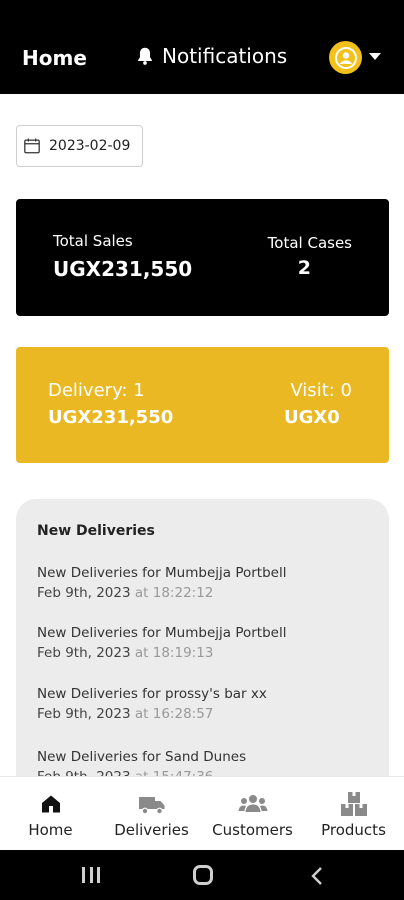 The image size is (404, 900). I want to click on calendar-icon, so click(32, 146).